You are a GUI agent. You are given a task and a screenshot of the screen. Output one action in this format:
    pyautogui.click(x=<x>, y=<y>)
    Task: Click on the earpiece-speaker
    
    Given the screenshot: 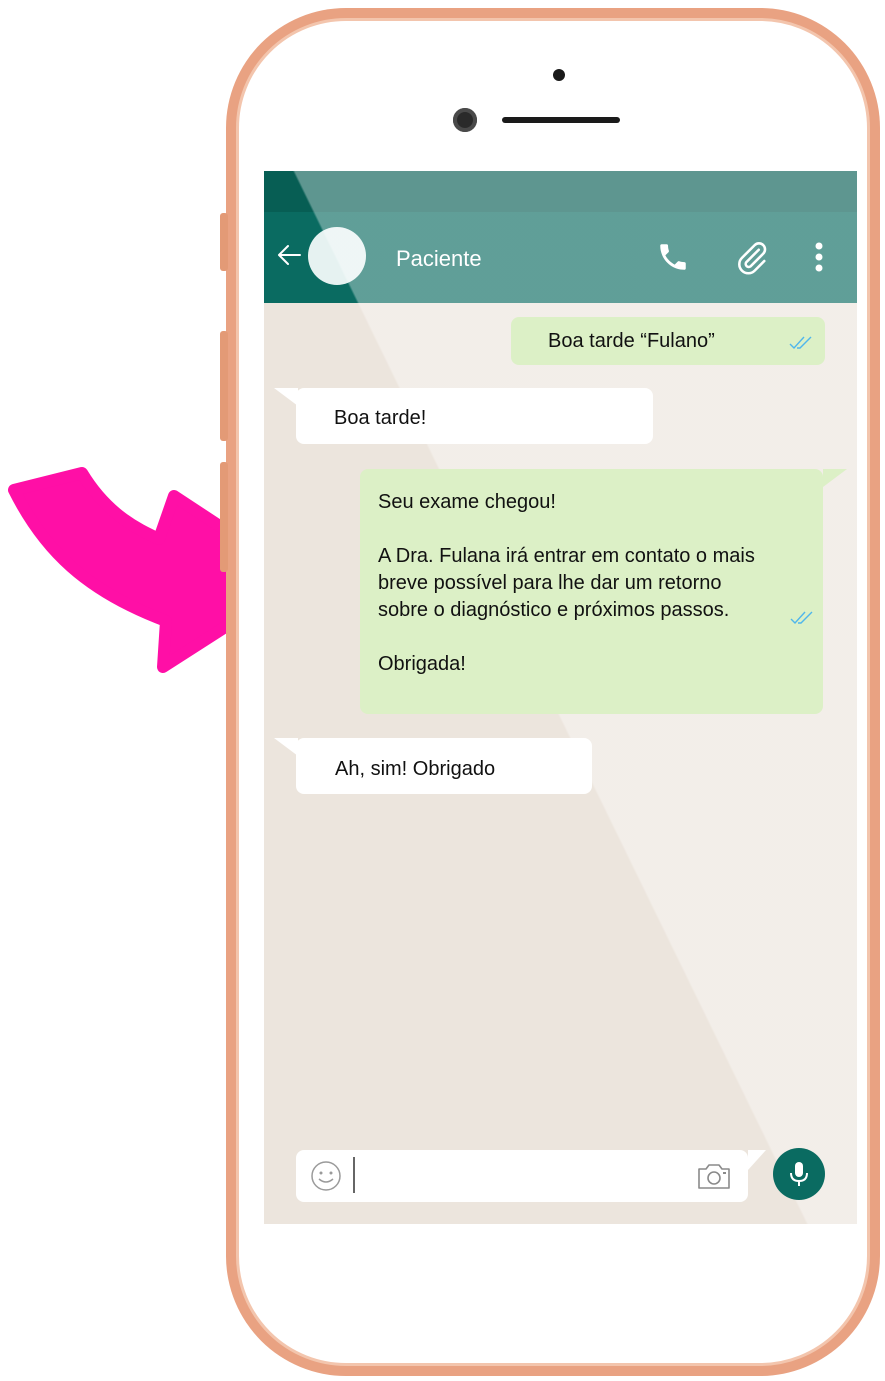 What is the action you would take?
    pyautogui.click(x=561, y=120)
    